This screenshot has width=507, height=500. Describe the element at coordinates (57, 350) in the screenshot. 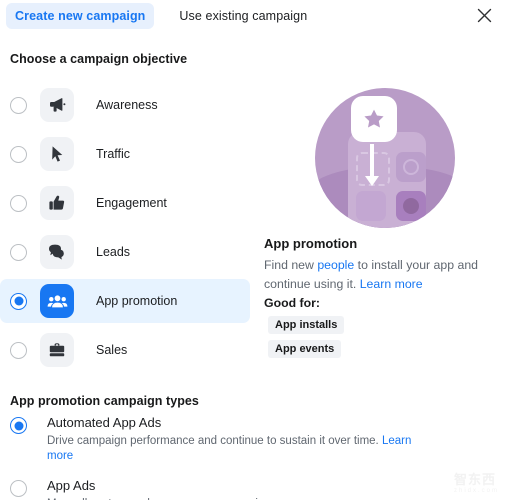

I see `briefcase-icon` at that location.